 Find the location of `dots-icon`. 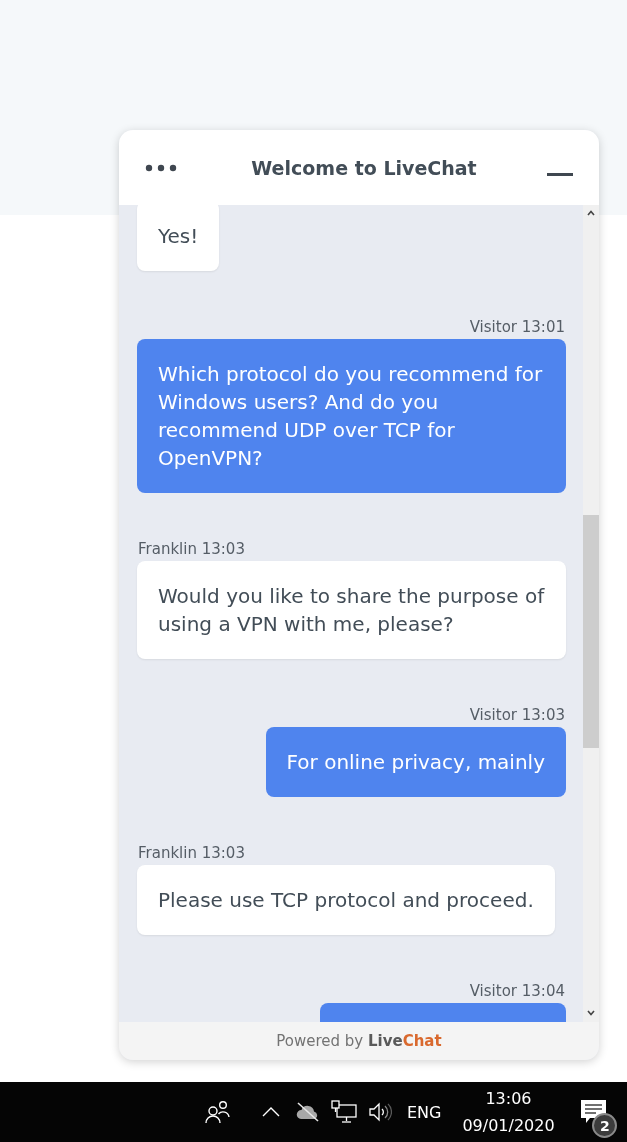

dots-icon is located at coordinates (161, 167).